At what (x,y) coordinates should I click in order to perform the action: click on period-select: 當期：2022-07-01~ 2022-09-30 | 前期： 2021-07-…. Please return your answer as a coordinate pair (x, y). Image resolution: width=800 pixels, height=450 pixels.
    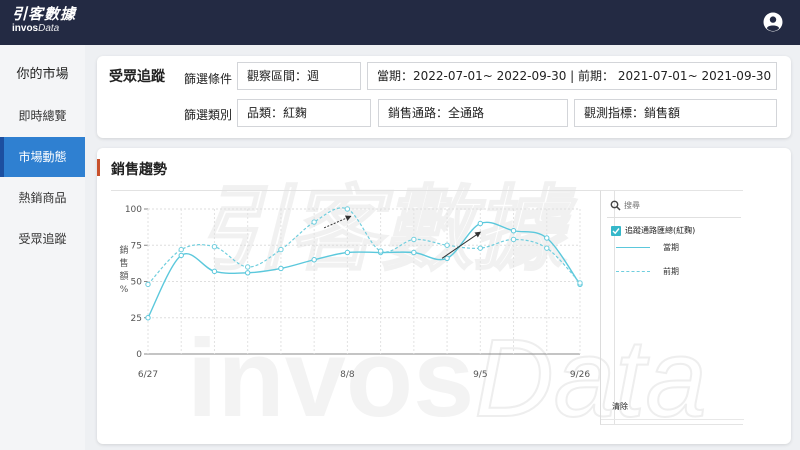
    Looking at the image, I should click on (572, 76).